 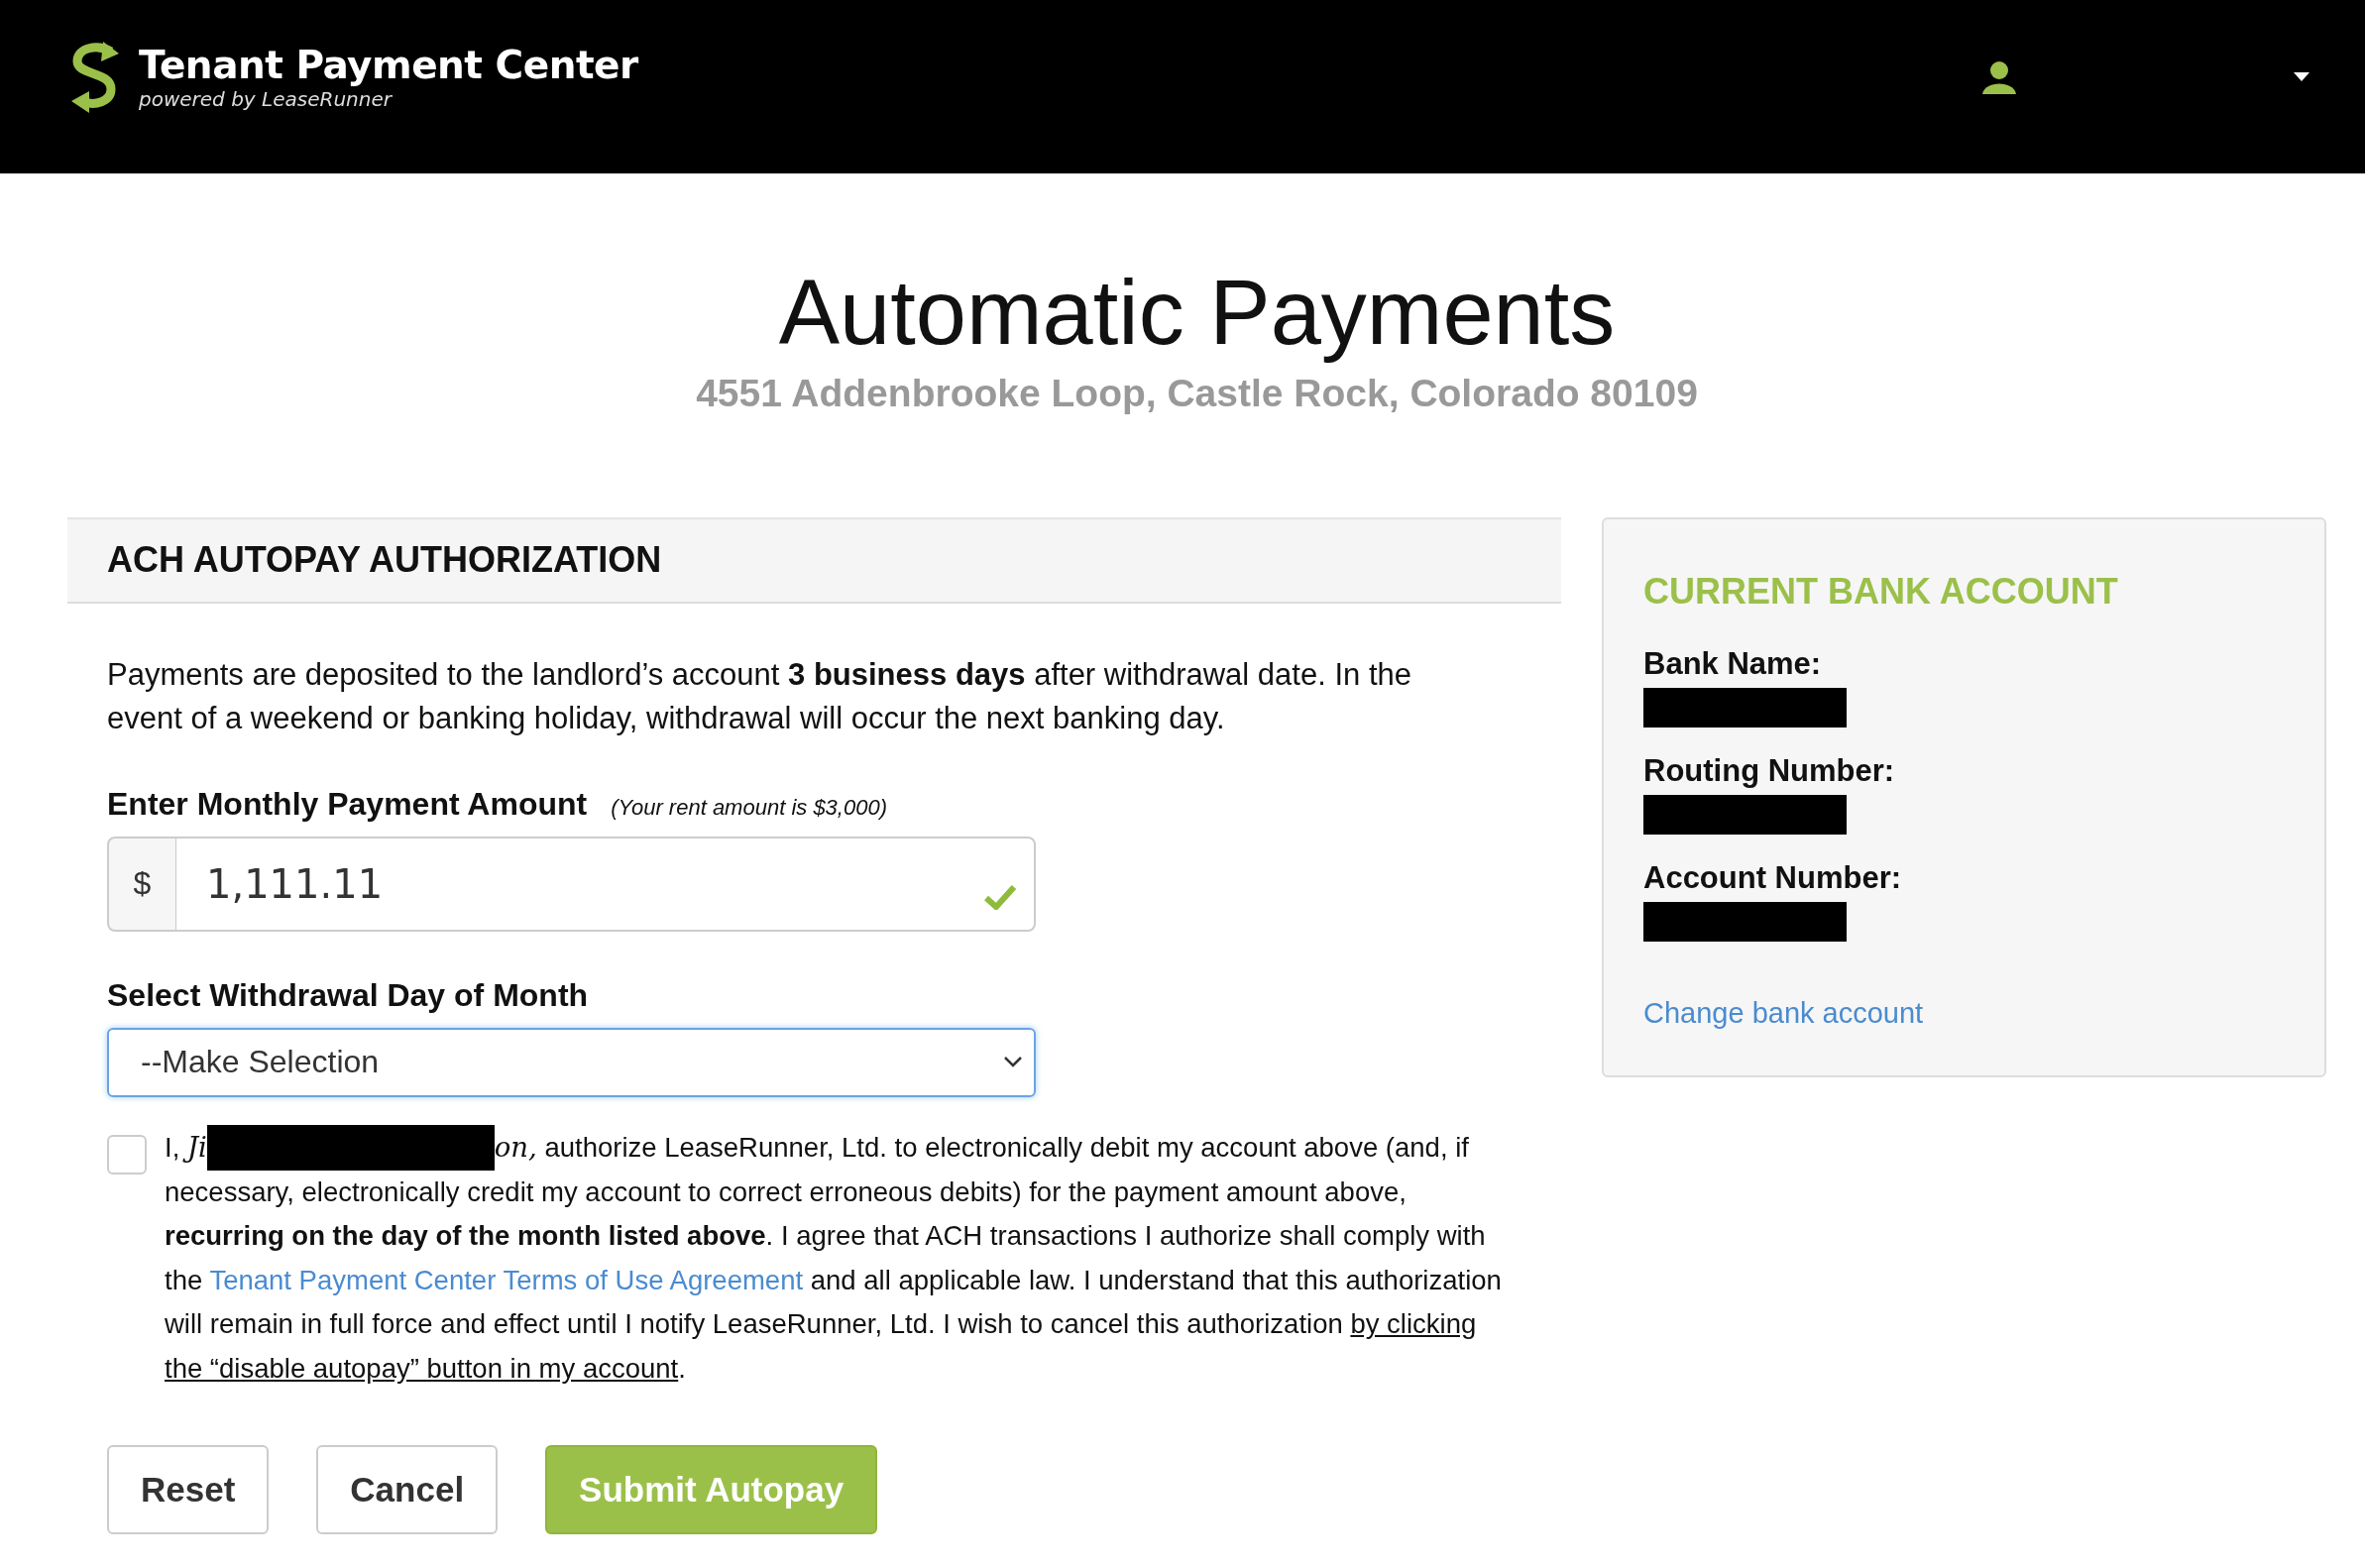 I want to click on secondary-button: Cancel, so click(x=407, y=1490).